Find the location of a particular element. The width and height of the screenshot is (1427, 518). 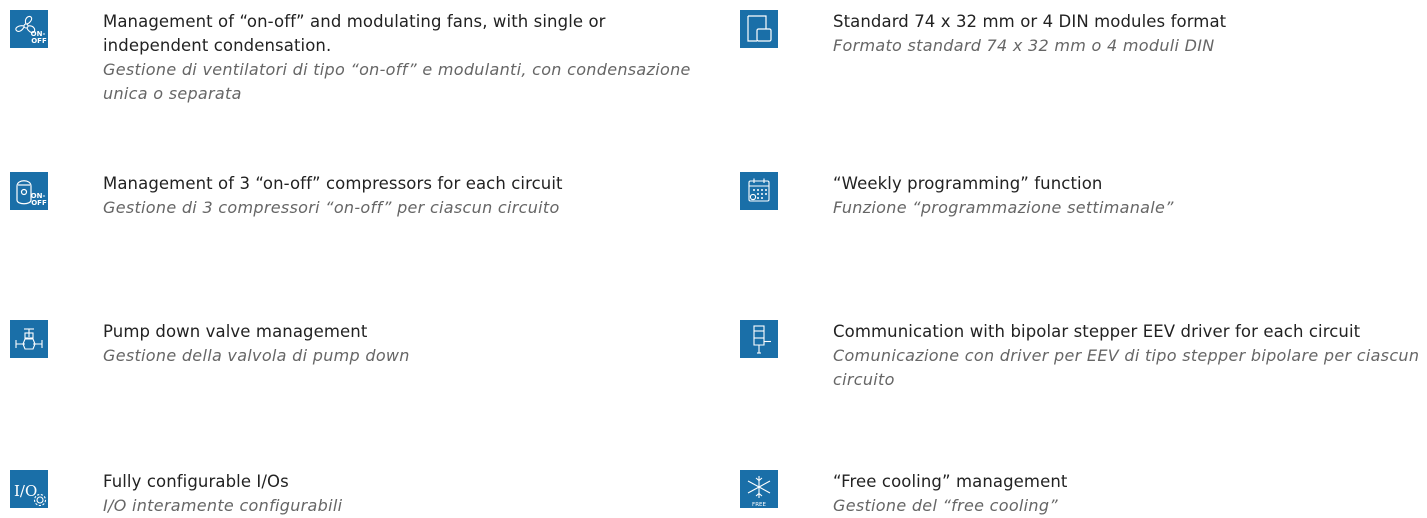

feature-title: Pump down valve management is located at coordinates (235, 331).